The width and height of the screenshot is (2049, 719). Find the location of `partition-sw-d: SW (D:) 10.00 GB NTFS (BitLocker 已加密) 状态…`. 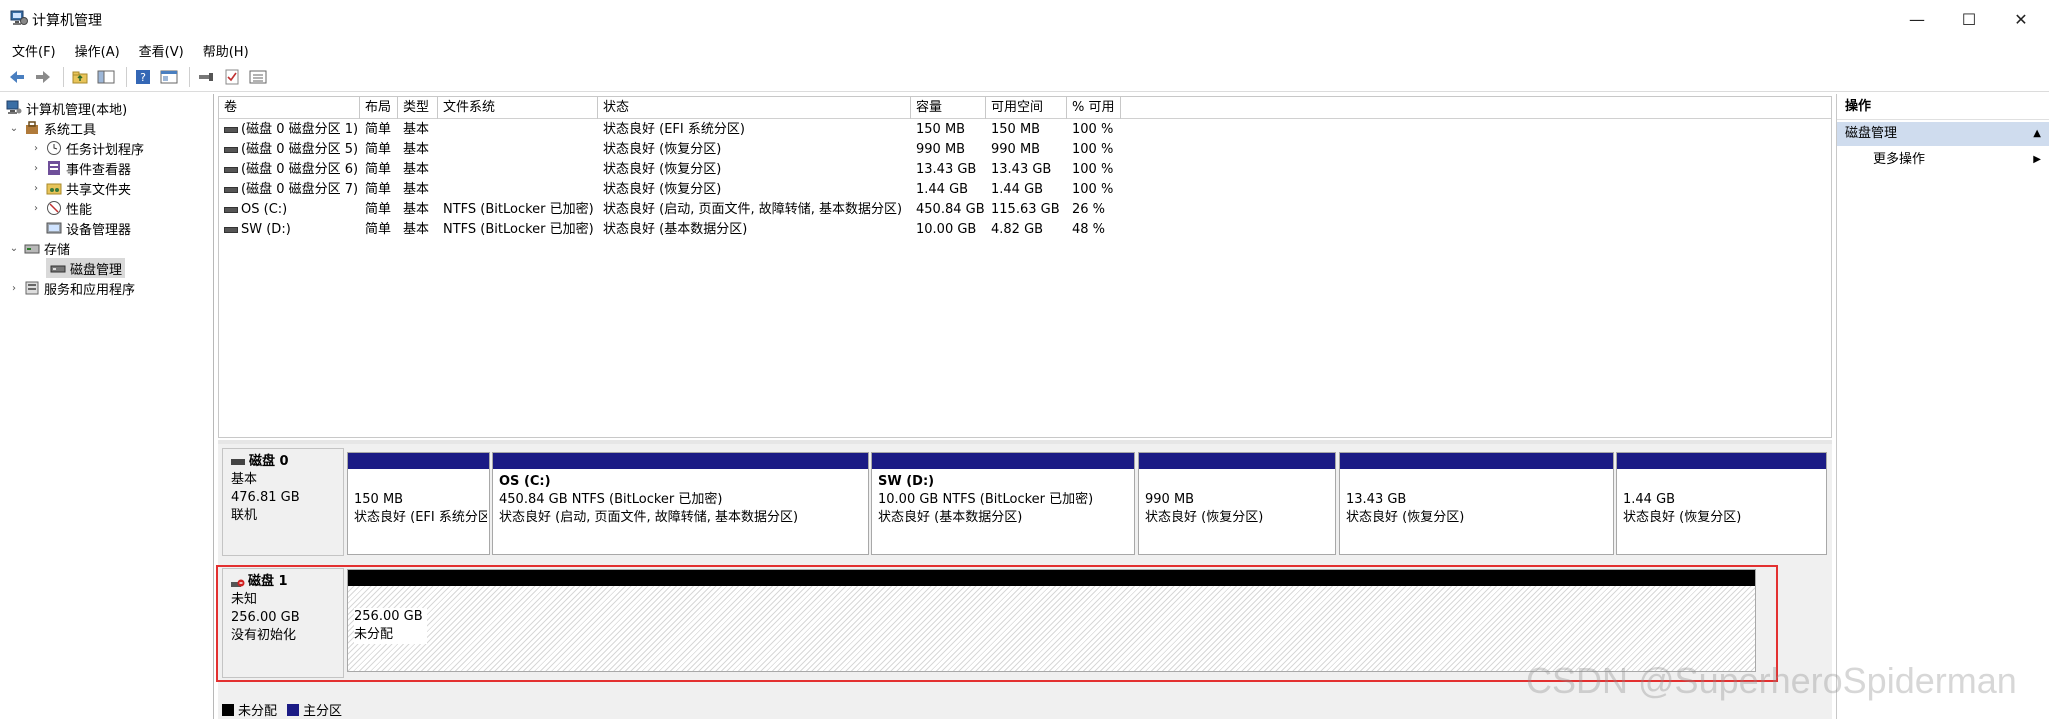

partition-sw-d: SW (D:) 10.00 GB NTFS (BitLocker 已加密) 状态… is located at coordinates (1003, 503).